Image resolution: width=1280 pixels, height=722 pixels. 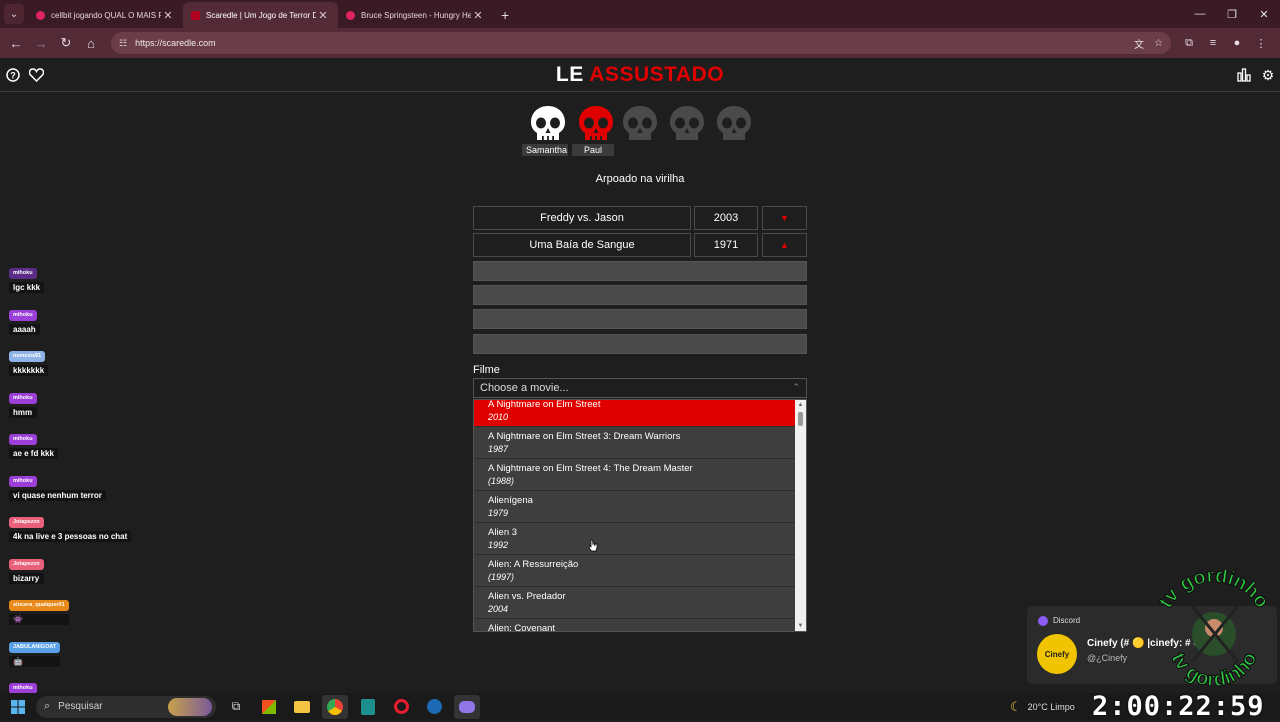 What do you see at coordinates (796, 387) in the screenshot?
I see `chevron-up-icon: ⌃` at bounding box center [796, 387].